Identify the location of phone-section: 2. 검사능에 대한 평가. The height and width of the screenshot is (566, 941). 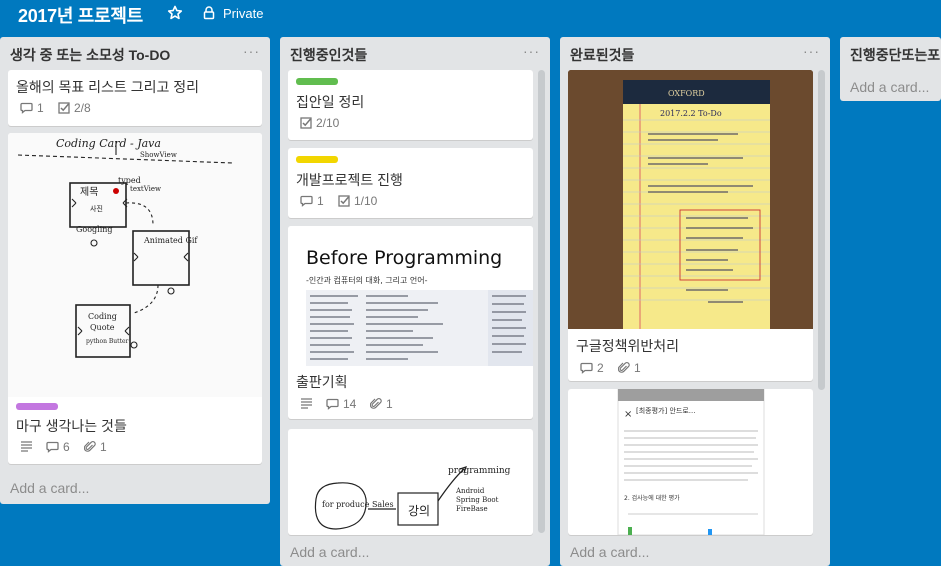
(652, 498).